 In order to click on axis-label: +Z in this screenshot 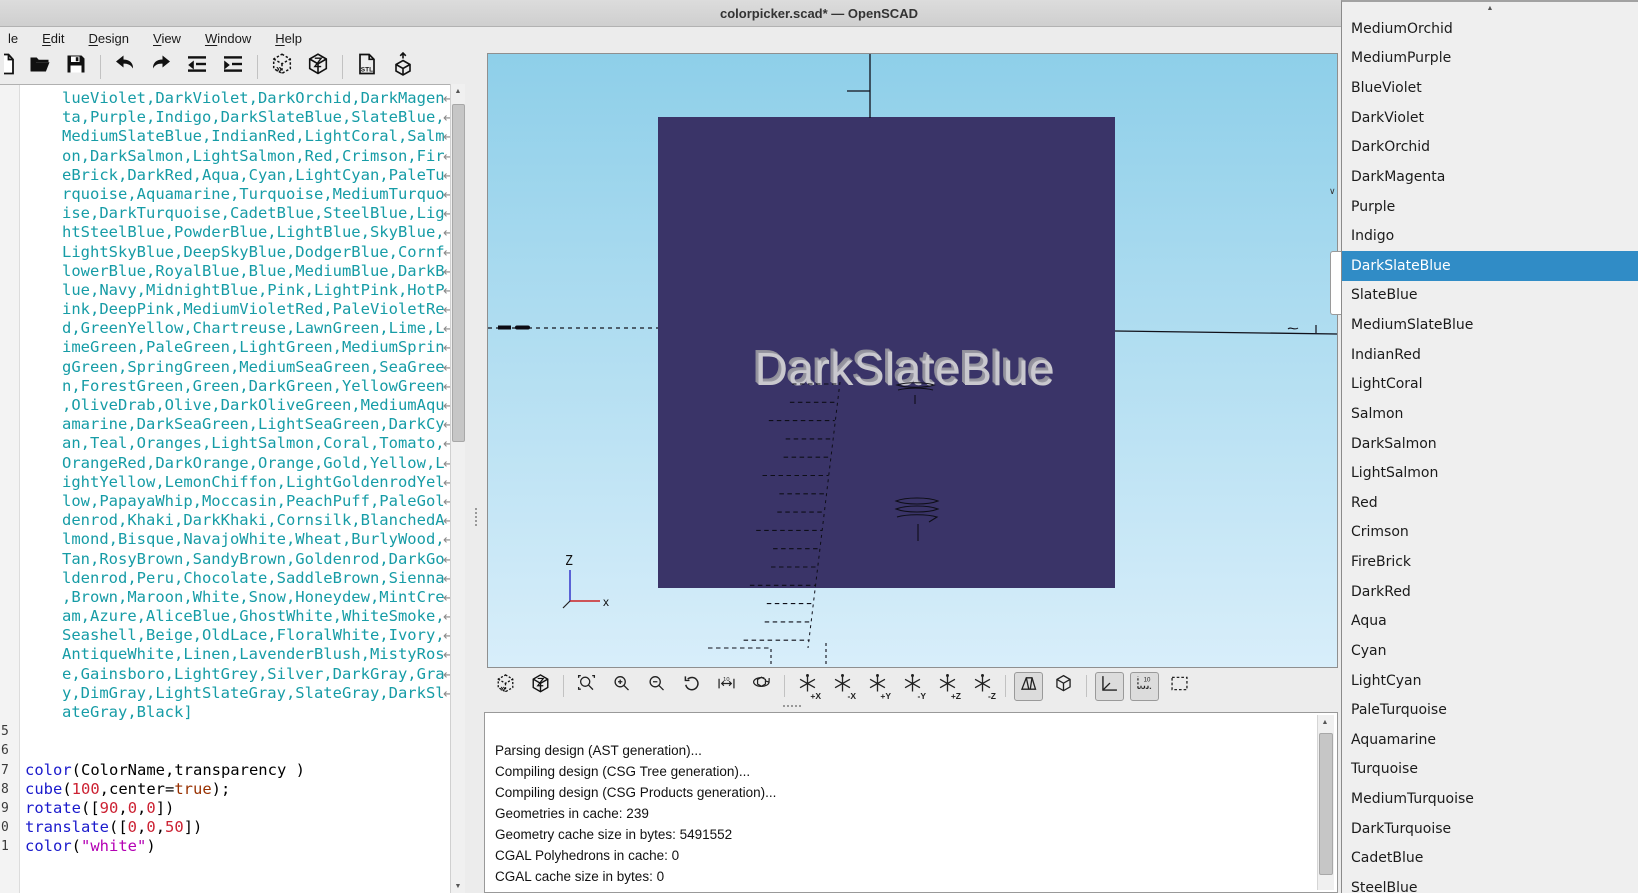, I will do `click(955, 695)`.